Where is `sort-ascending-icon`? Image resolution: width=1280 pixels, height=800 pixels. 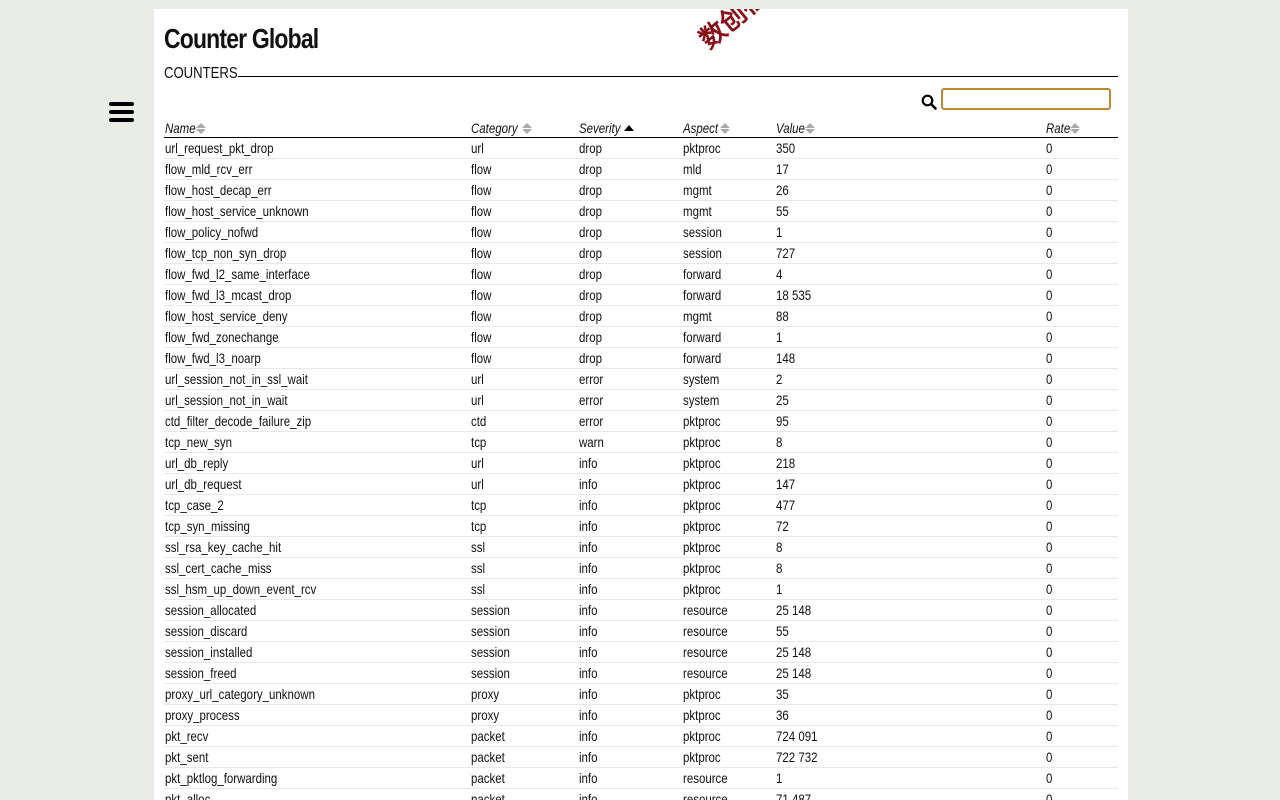
sort-ascending-icon is located at coordinates (628, 128).